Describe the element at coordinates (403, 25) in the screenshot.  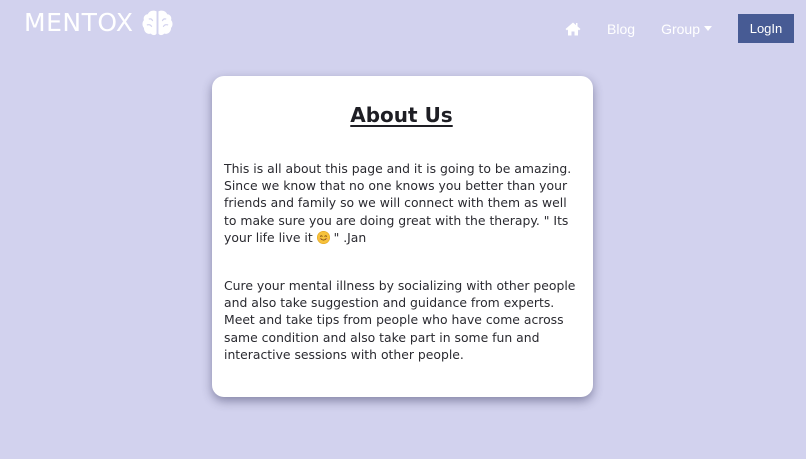
I see `navbar: MENTOX Blog Group LogIn` at that location.